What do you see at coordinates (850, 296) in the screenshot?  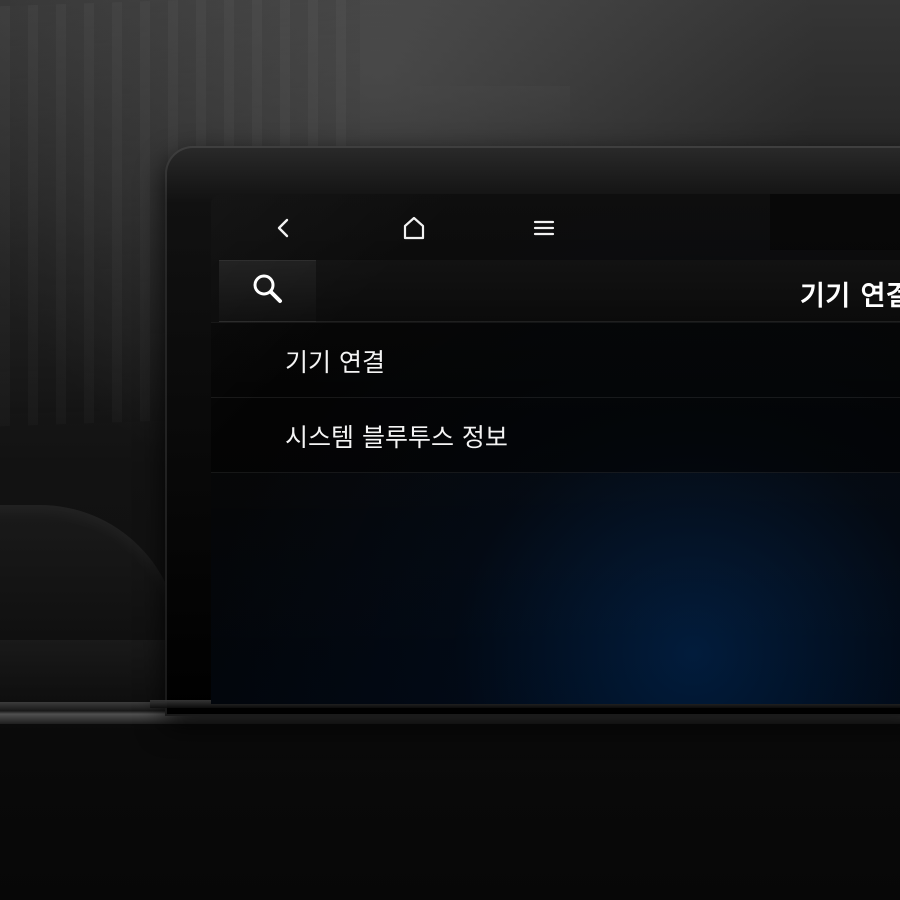 I see `page-title: 기기 연결` at bounding box center [850, 296].